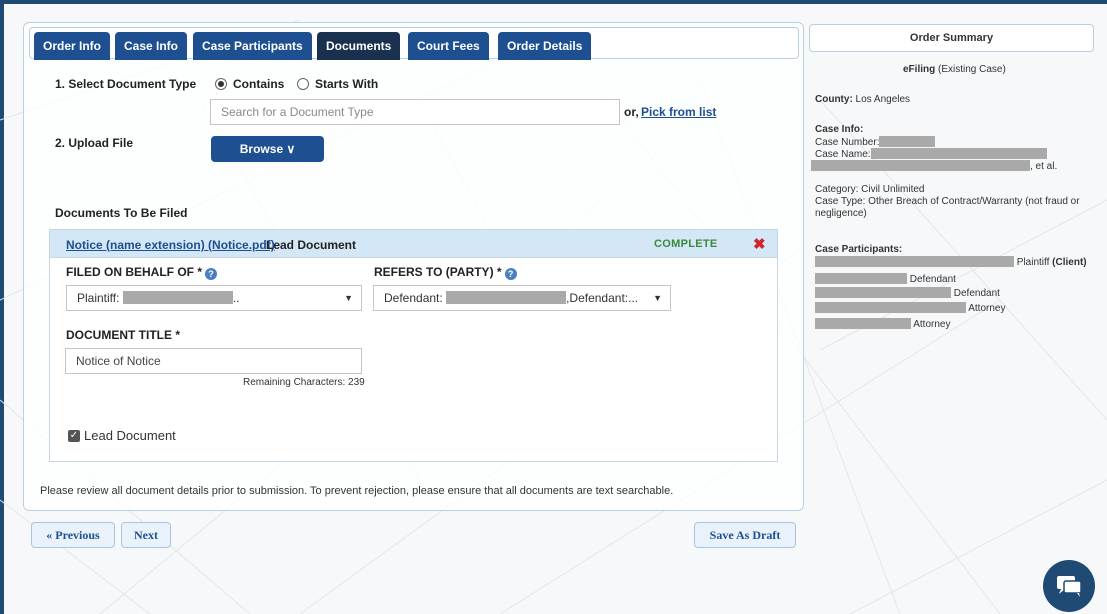 The image size is (1107, 614). Describe the element at coordinates (1033, 262) in the screenshot. I see `participant-role: Plaintiff` at that location.